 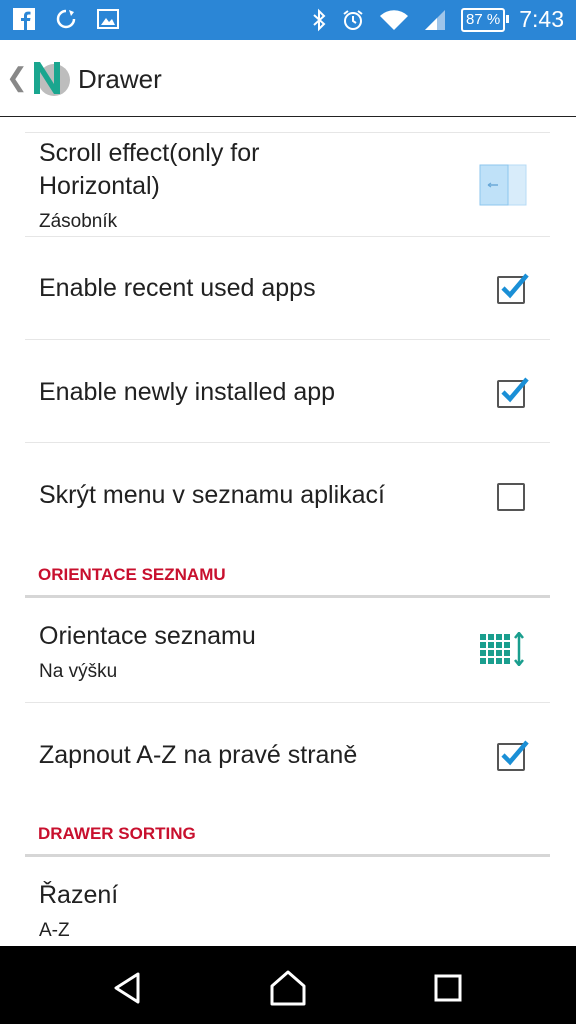 What do you see at coordinates (287, 650) in the screenshot?
I see `setting-orientation: Orientace seznamu Na výšku` at bounding box center [287, 650].